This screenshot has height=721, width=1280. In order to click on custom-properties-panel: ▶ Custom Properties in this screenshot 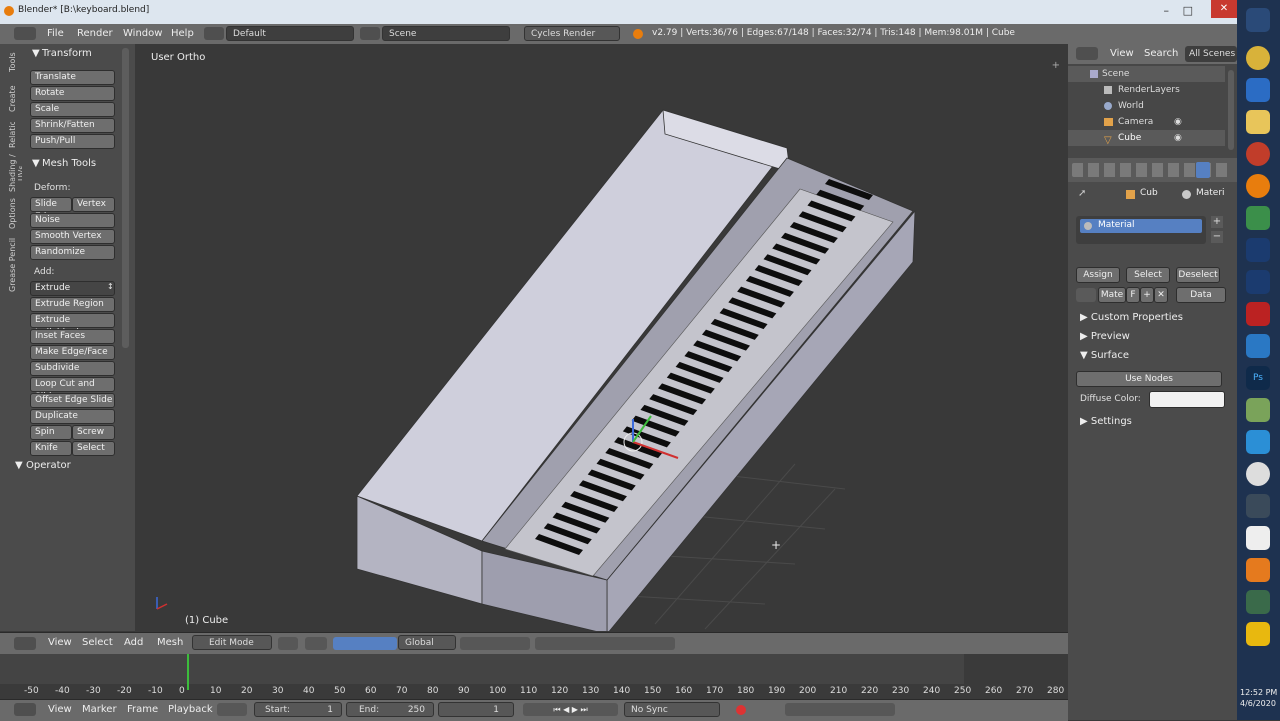, I will do `click(1131, 317)`.